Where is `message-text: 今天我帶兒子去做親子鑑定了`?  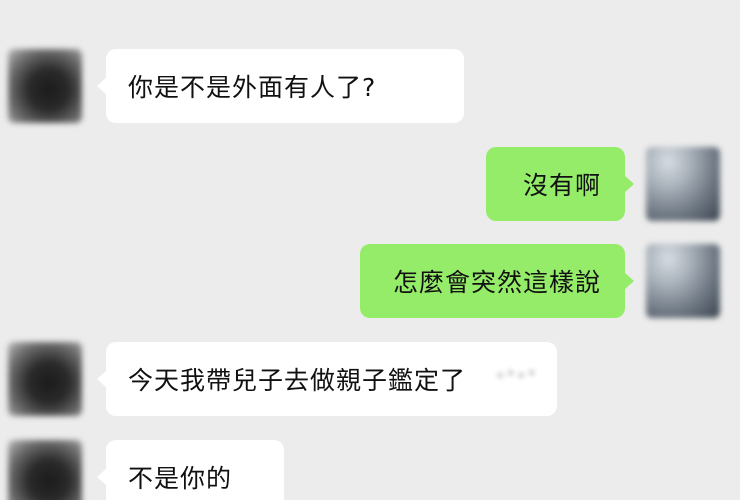 message-text: 今天我帶兒子去做親子鑑定了 is located at coordinates (297, 380).